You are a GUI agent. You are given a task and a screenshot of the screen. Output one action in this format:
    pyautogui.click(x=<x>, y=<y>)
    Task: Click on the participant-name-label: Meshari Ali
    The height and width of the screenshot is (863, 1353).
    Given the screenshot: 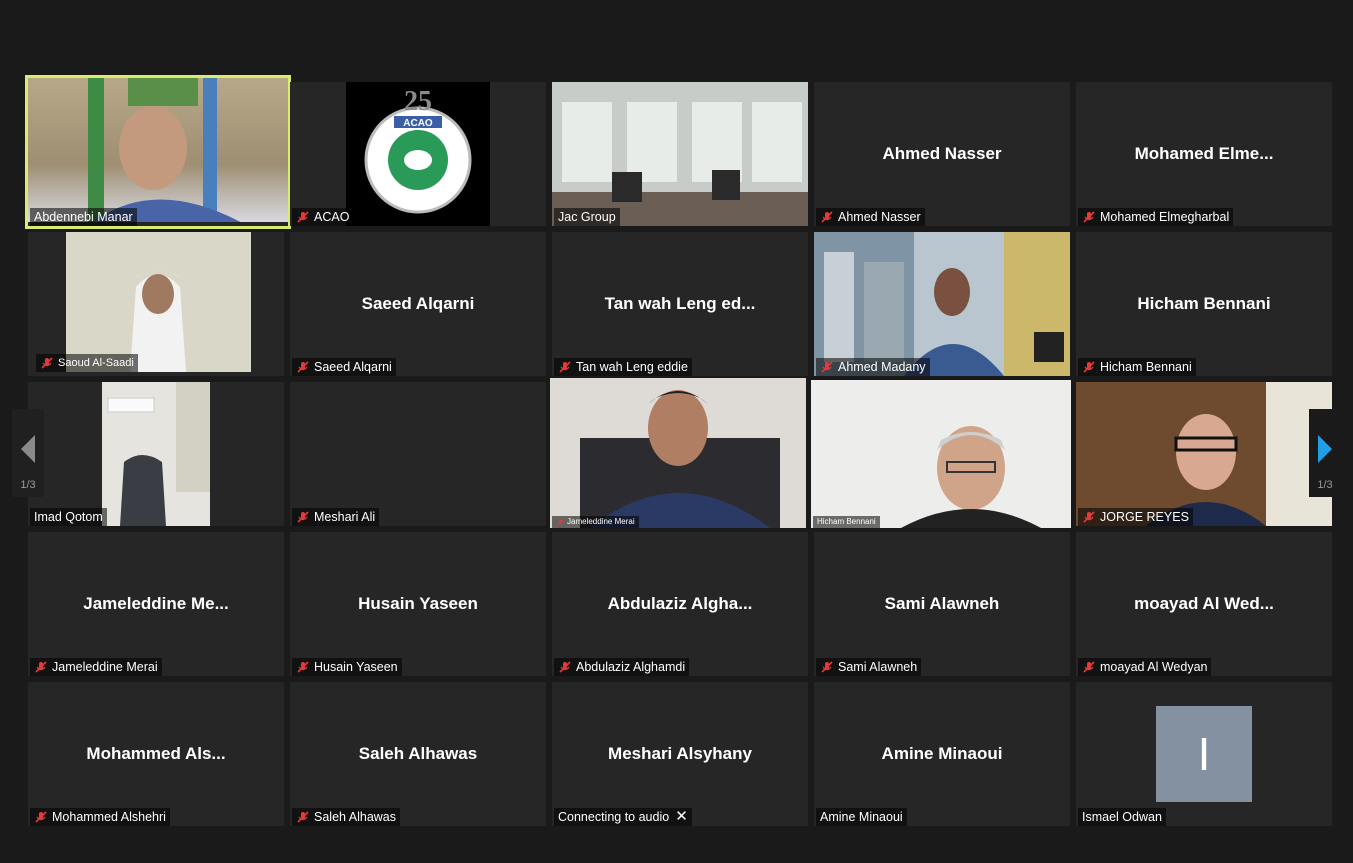 What is the action you would take?
    pyautogui.click(x=336, y=517)
    